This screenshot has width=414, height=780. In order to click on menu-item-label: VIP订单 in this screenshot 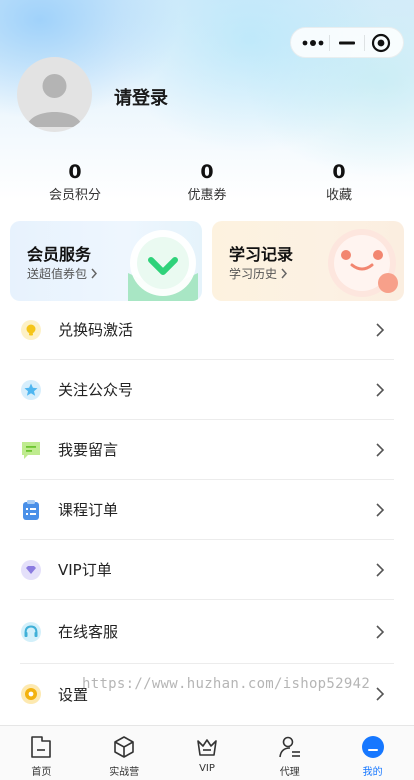, I will do `click(85, 570)`.